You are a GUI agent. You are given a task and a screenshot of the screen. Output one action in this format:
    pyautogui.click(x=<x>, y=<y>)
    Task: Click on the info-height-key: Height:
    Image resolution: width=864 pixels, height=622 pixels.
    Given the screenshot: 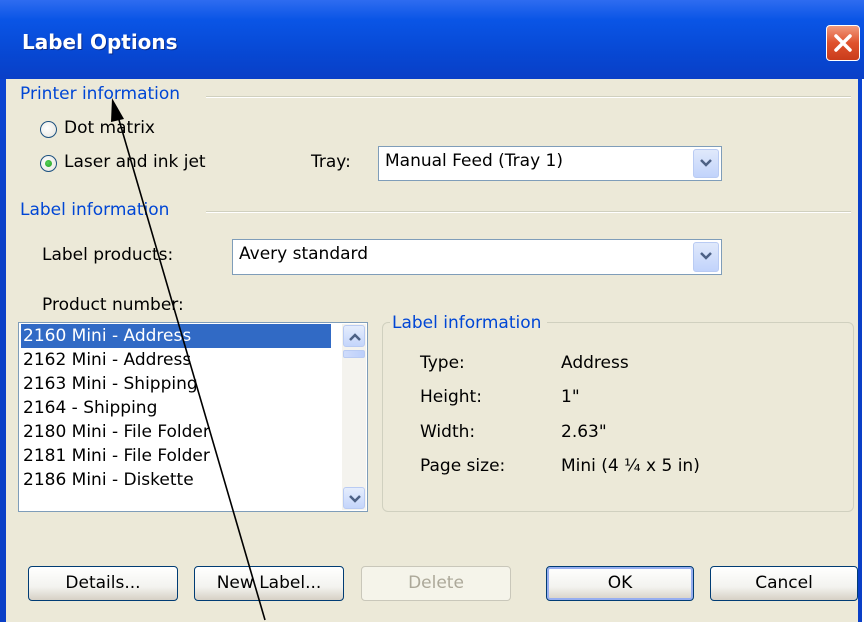 What is the action you would take?
    pyautogui.click(x=451, y=397)
    